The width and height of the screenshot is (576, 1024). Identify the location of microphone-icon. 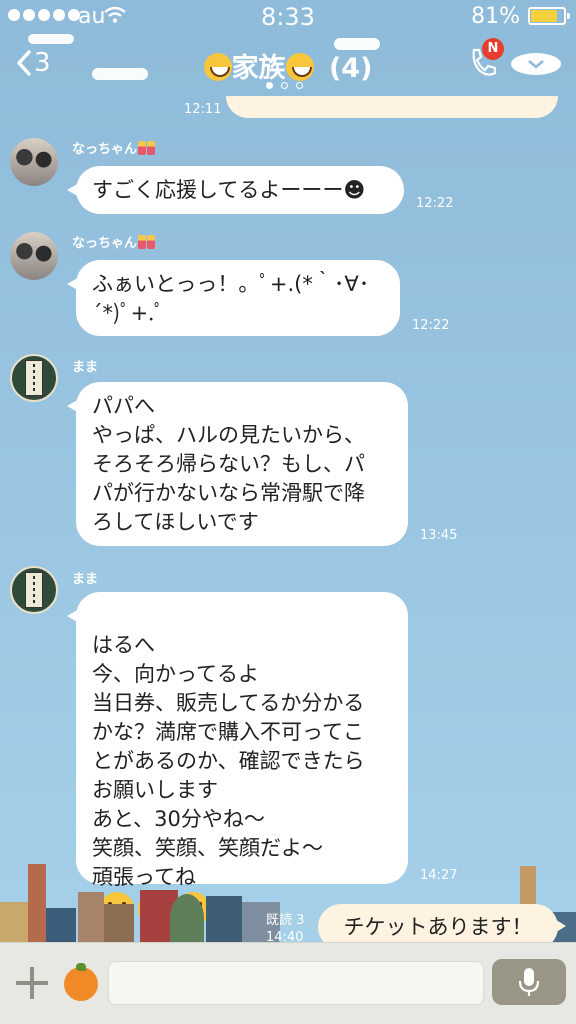
(529, 982).